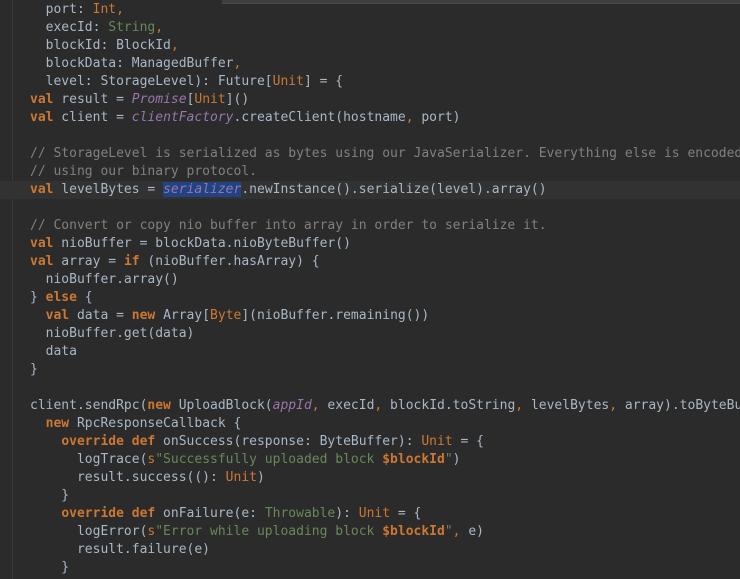  I want to click on code-line: nioBuffer.get(data), so click(370, 334).